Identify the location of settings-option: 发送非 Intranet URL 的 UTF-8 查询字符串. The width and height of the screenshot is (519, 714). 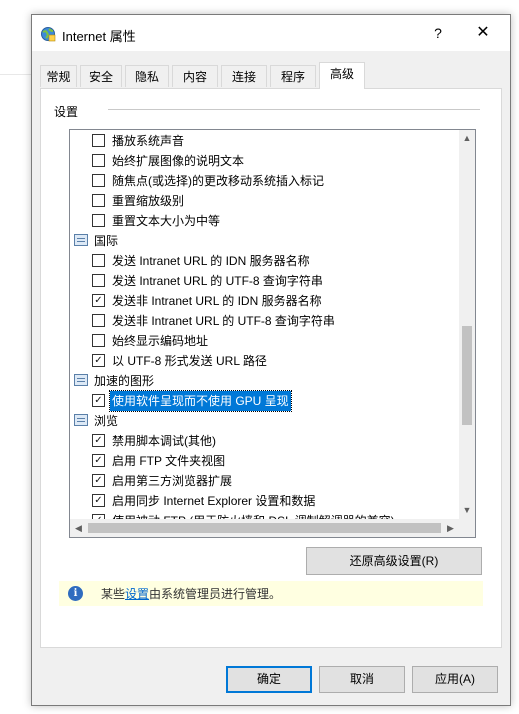
(264, 321).